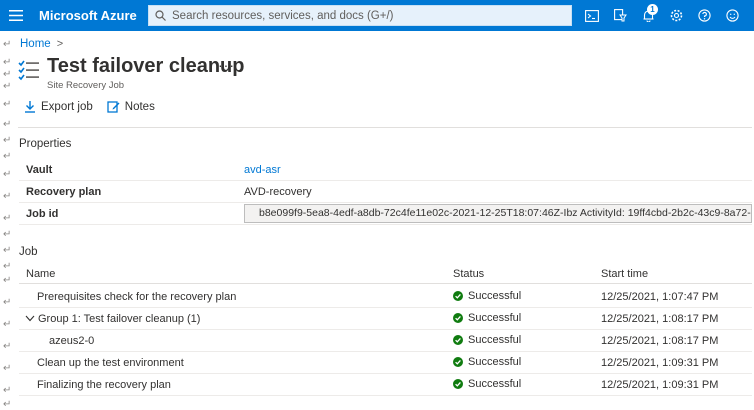 This screenshot has width=754, height=410. Describe the element at coordinates (40, 274) in the screenshot. I see `column-header-name: Name` at that location.